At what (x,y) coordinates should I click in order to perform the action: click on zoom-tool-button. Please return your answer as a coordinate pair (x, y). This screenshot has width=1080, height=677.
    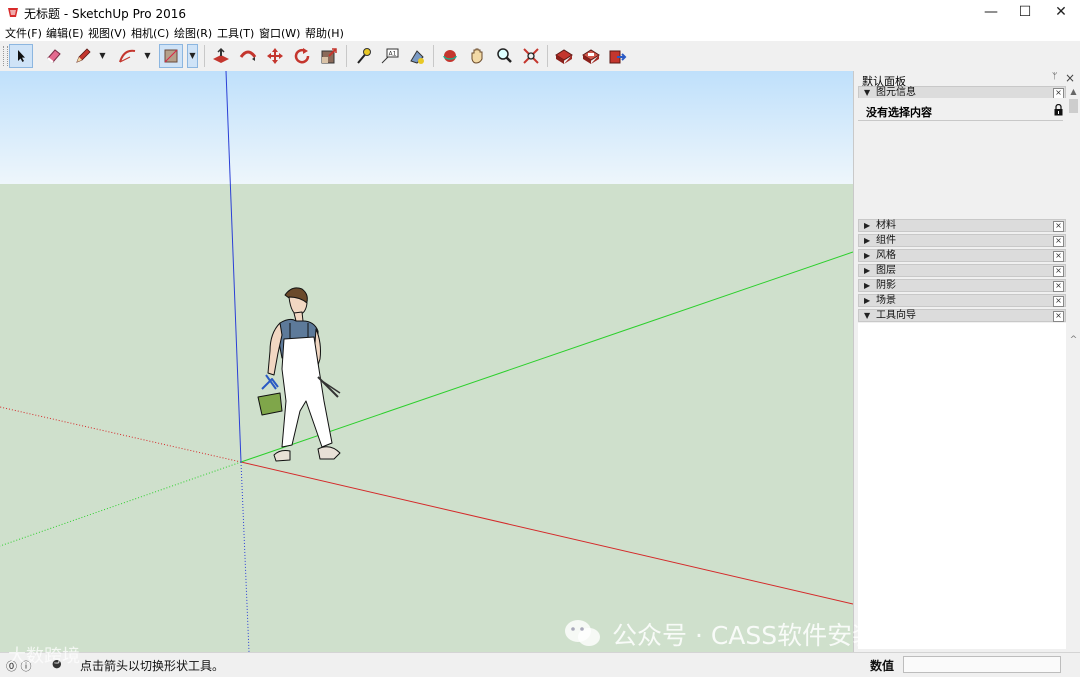
    Looking at the image, I should click on (504, 56).